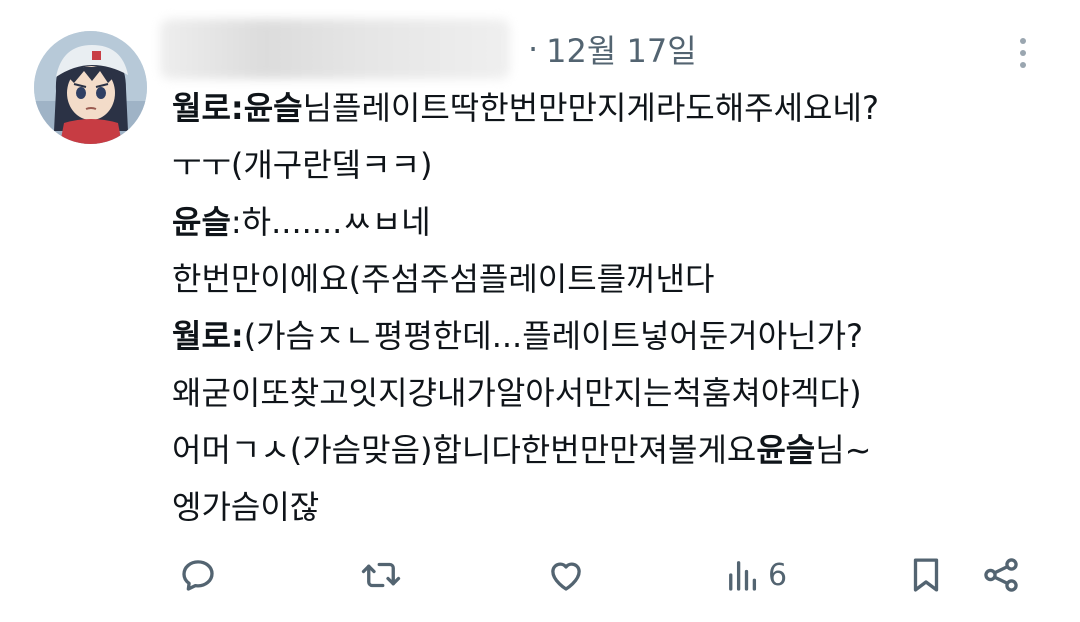  I want to click on more-vertical-icon, so click(1023, 53).